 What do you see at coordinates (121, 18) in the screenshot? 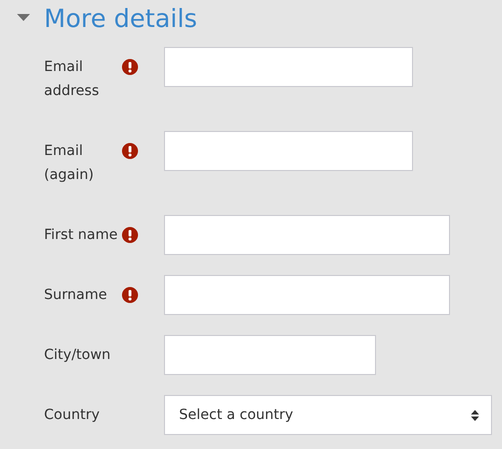
I see `section-title: More details` at bounding box center [121, 18].